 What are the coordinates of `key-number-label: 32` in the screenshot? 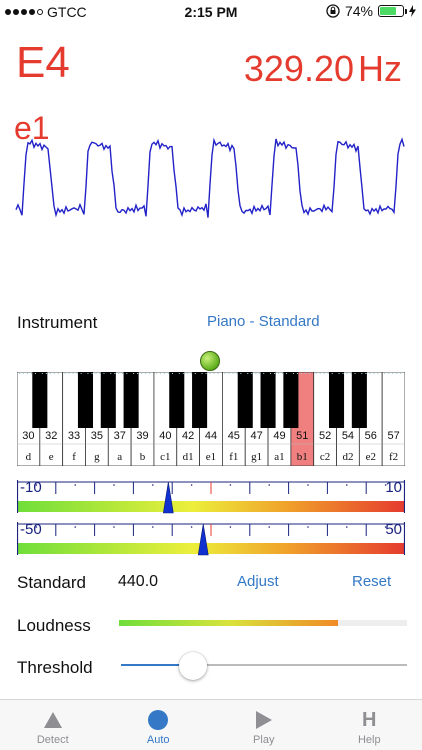 It's located at (51, 436).